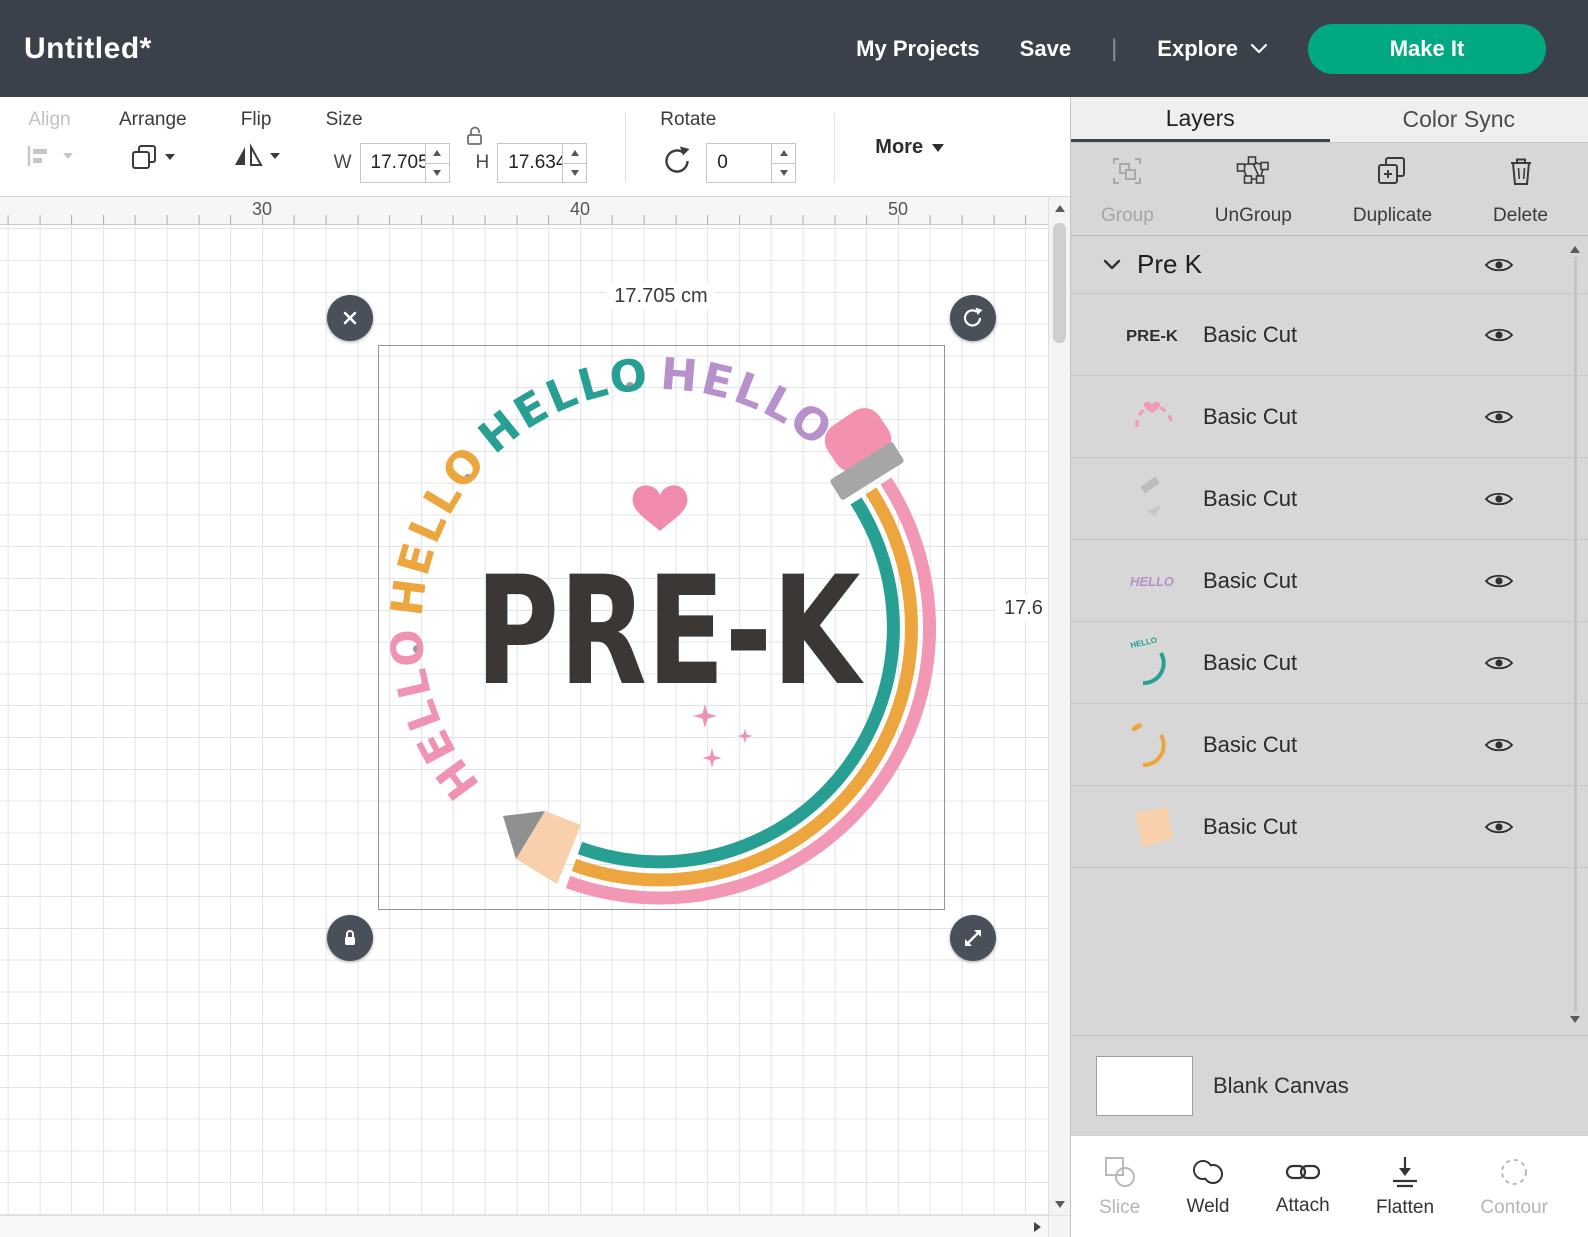  What do you see at coordinates (482, 162) in the screenshot?
I see `height-label: H` at bounding box center [482, 162].